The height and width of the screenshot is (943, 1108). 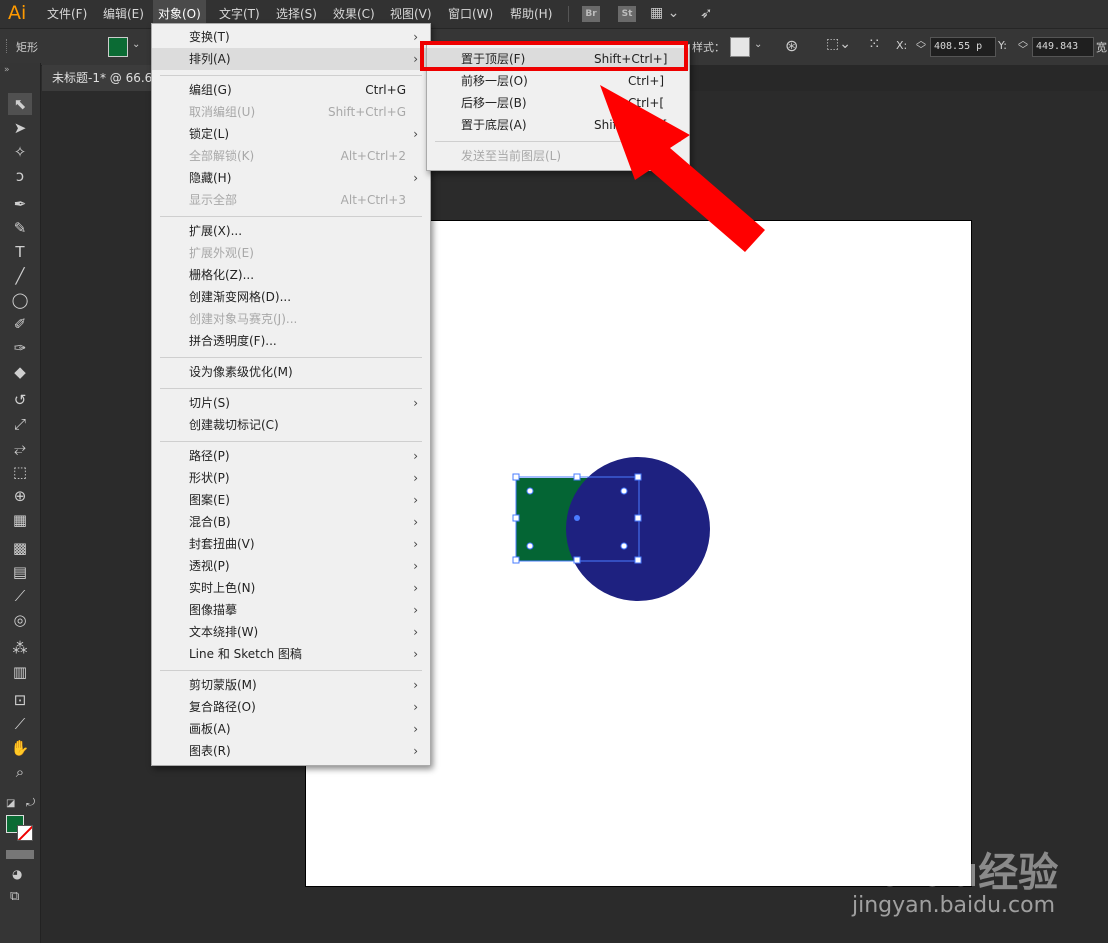 What do you see at coordinates (20, 724) in the screenshot?
I see `slice-tool-icon: ⟋` at bounding box center [20, 724].